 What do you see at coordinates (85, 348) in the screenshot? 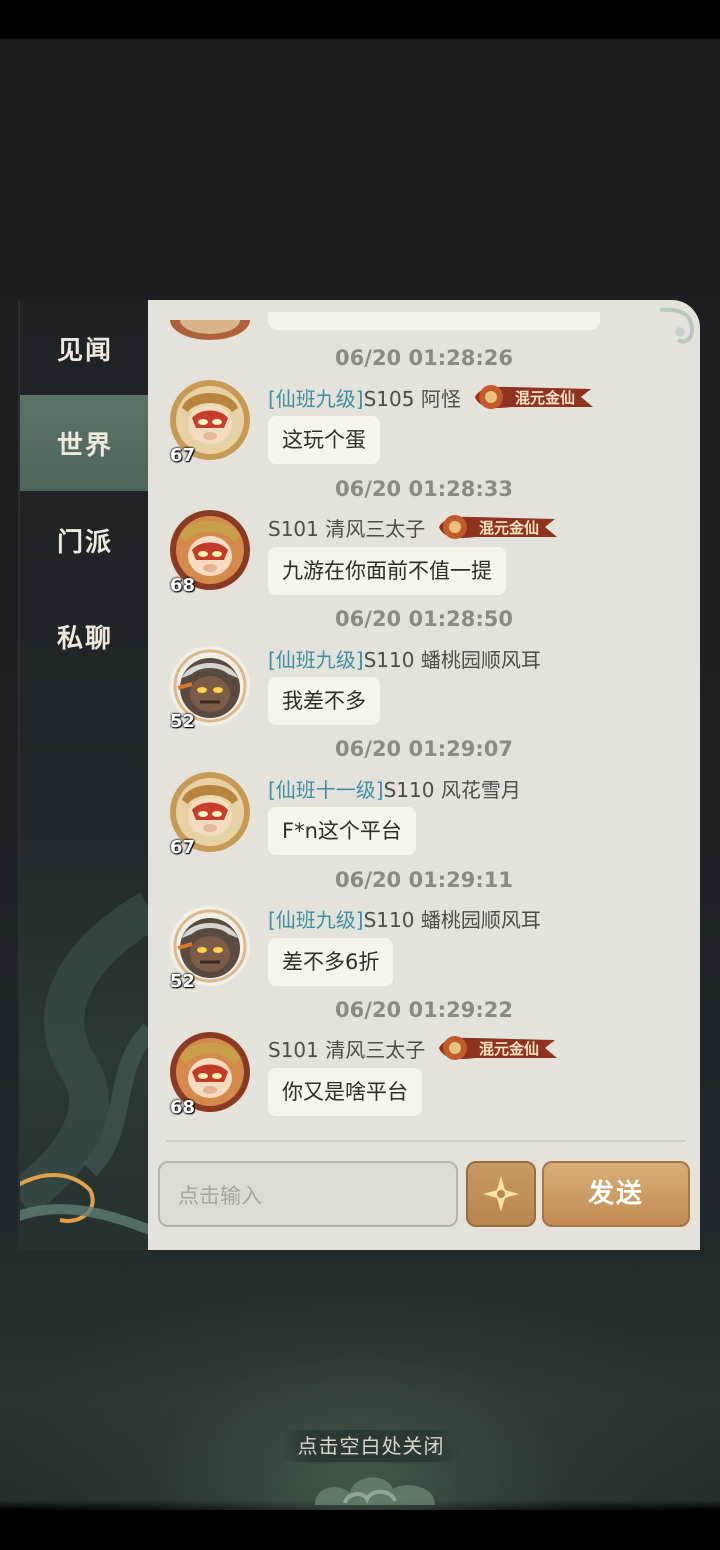
I see `tab-news: 见闻` at bounding box center [85, 348].